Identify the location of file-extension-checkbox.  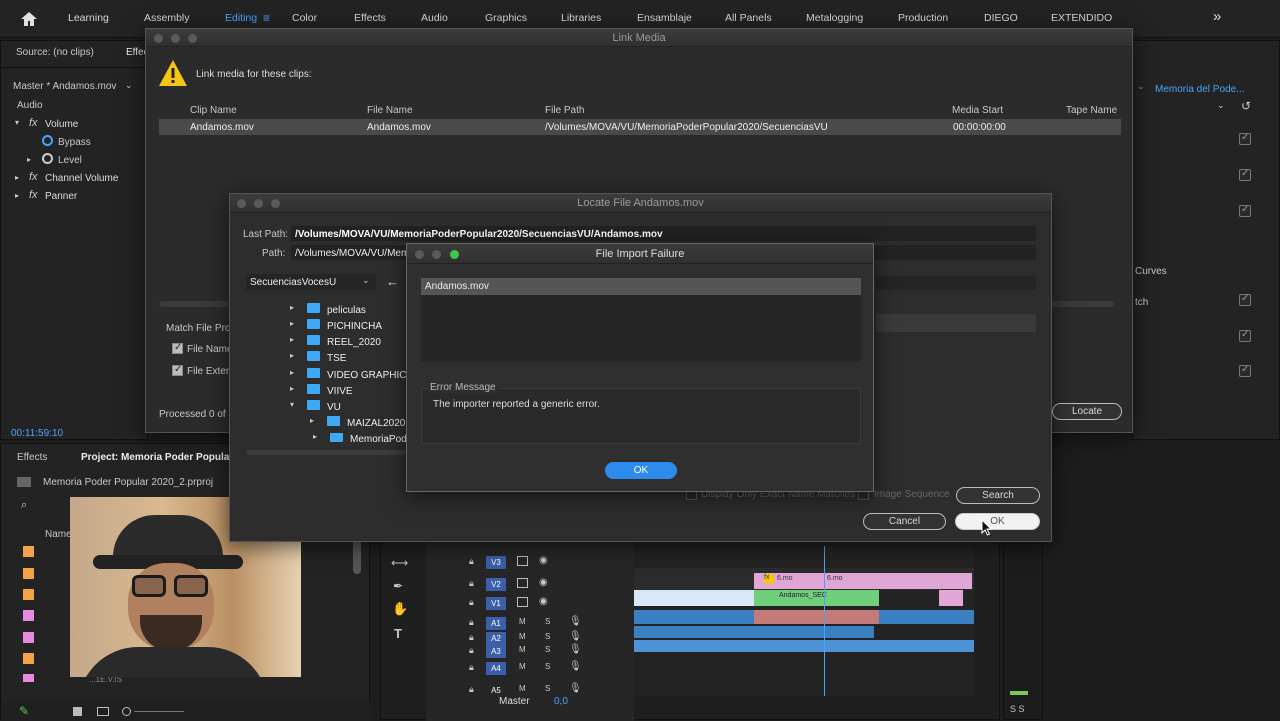
(177, 370).